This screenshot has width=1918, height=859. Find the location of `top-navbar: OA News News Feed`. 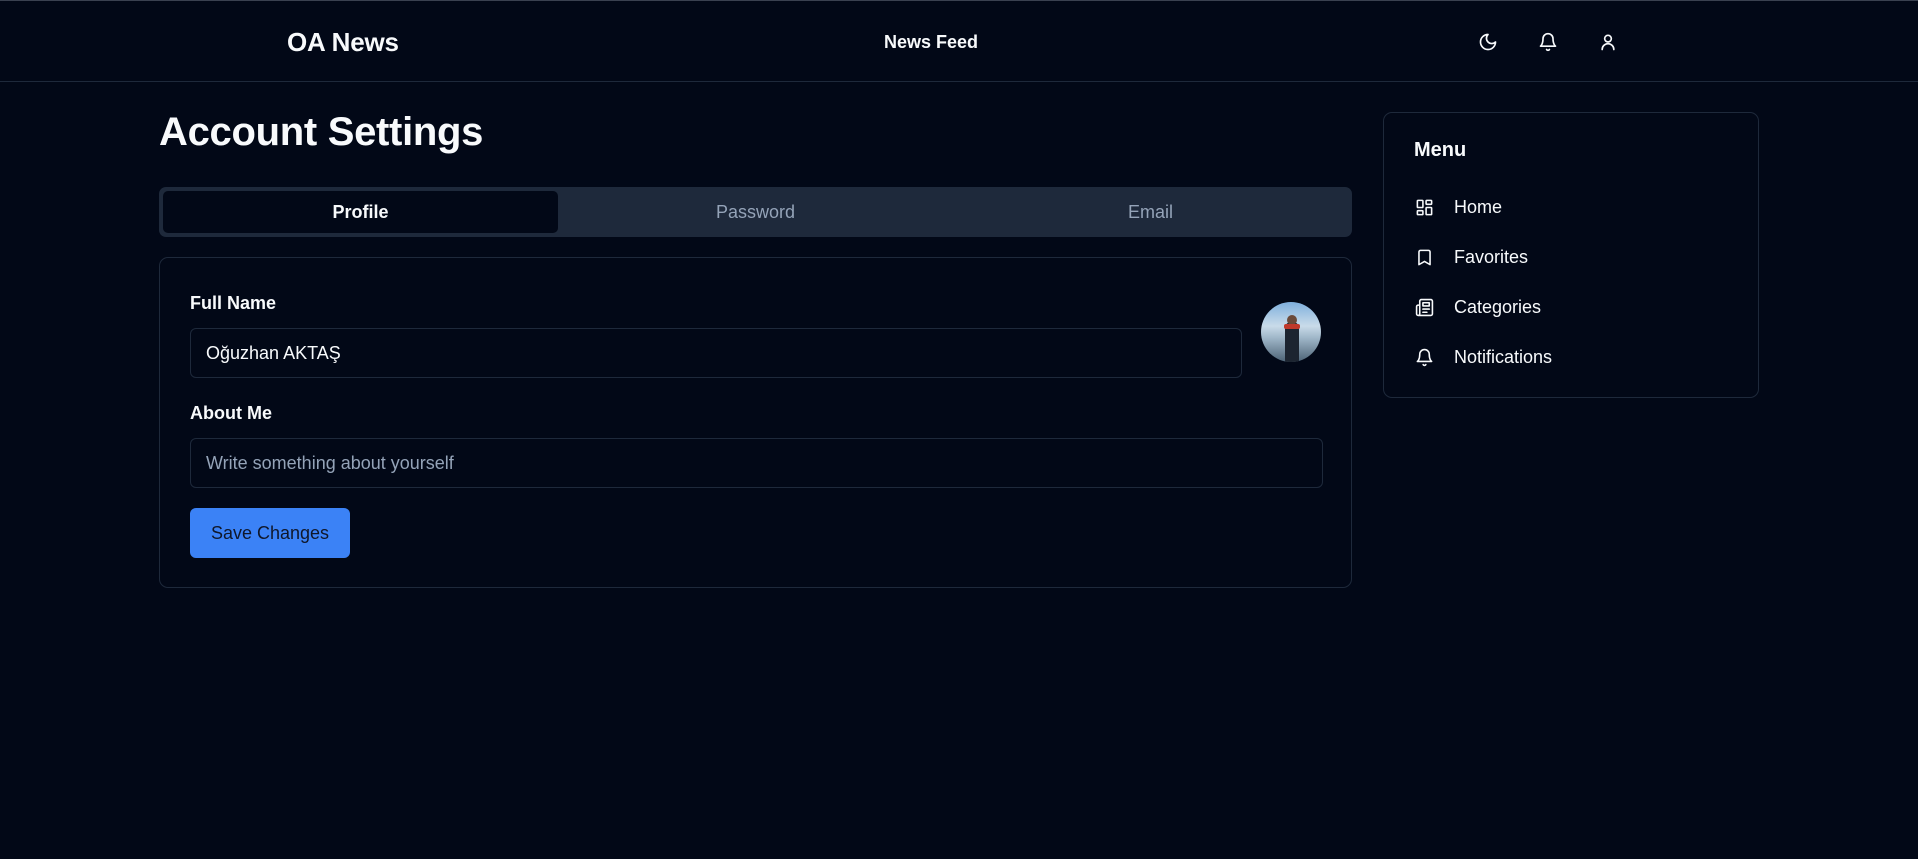

top-navbar: OA News News Feed is located at coordinates (959, 41).